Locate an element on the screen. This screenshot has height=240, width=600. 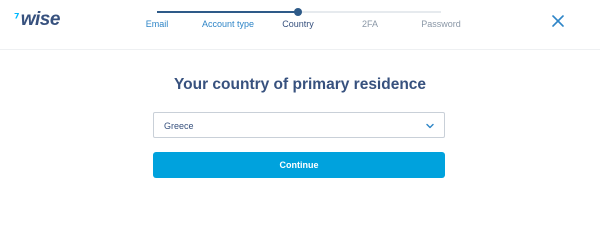
step-account-type: Account type is located at coordinates (228, 24).